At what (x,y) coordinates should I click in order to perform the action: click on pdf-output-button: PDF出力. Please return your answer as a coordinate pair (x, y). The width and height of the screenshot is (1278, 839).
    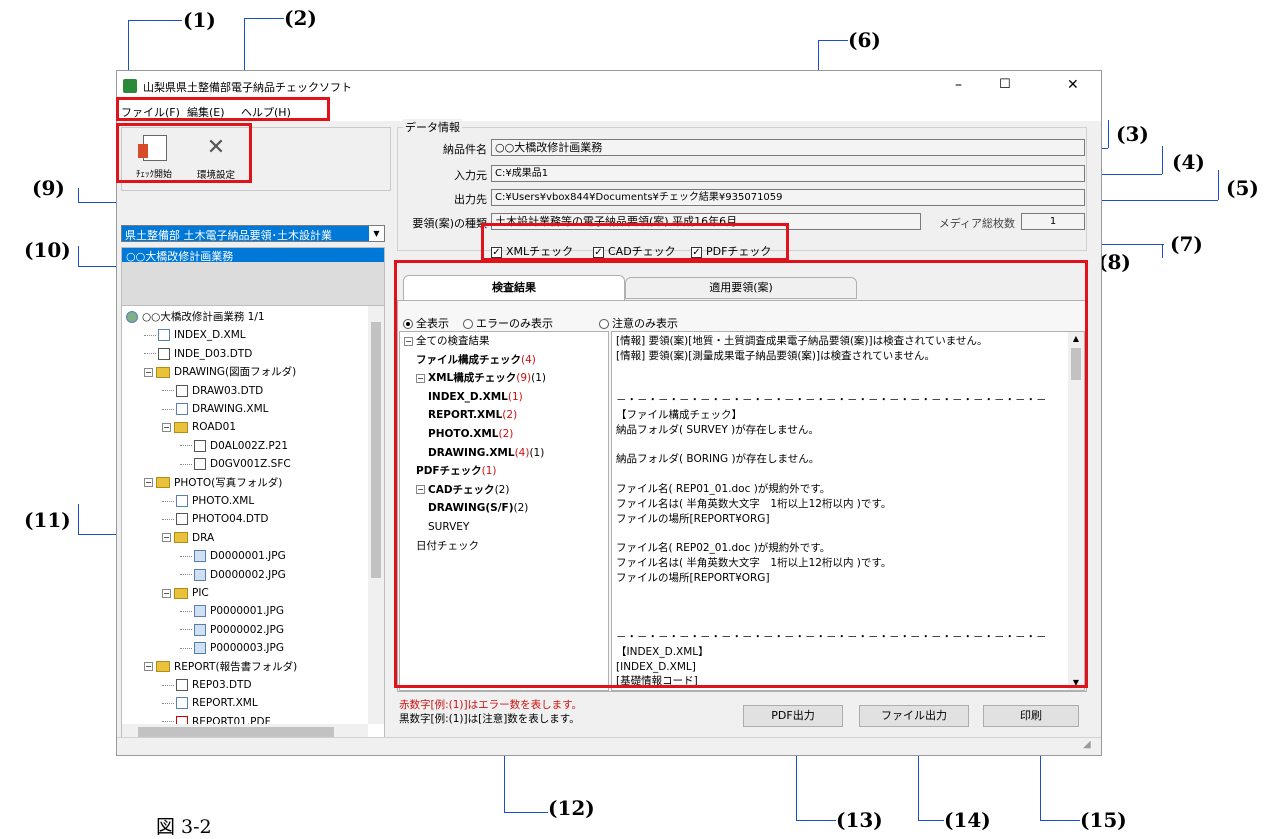
    Looking at the image, I should click on (793, 716).